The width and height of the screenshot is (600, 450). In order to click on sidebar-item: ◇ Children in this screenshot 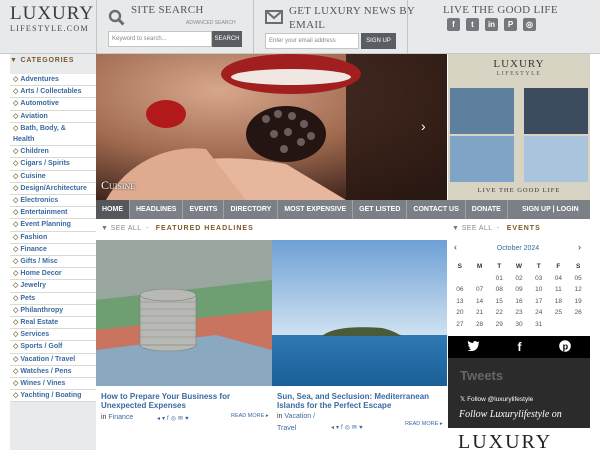, I will do `click(53, 152)`.